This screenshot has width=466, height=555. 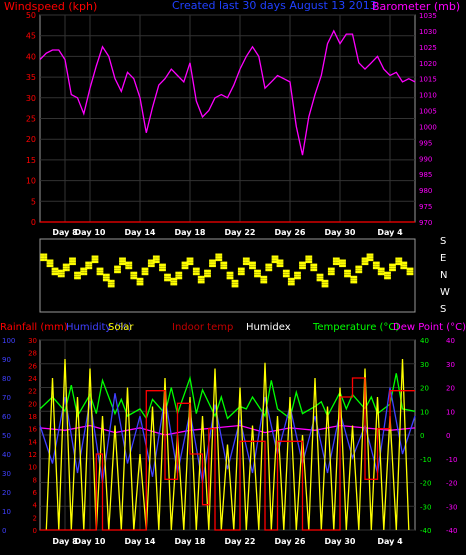 I want to click on barometer-tick-label: 1015, so click(x=428, y=80).